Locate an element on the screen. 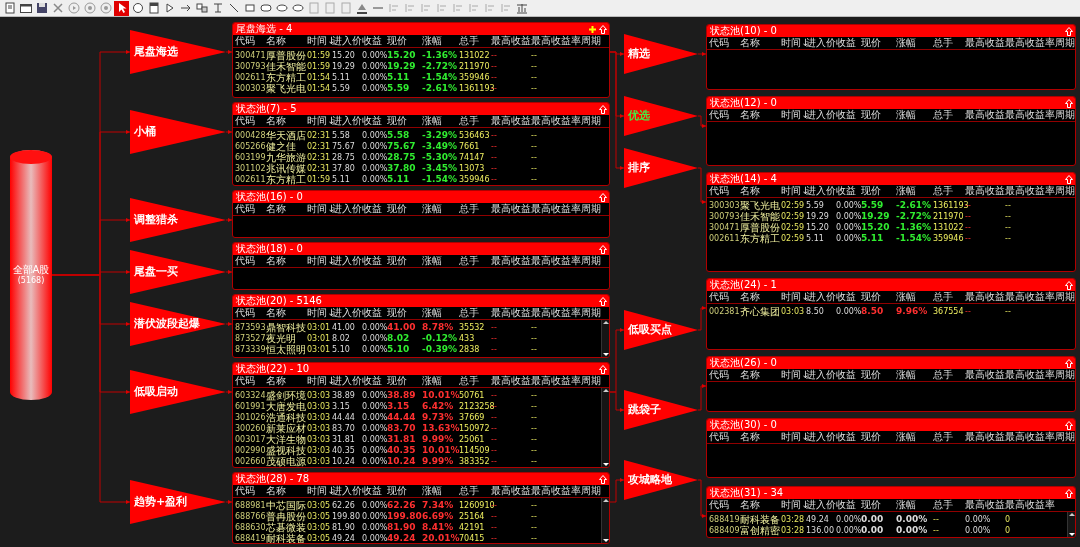  column-header: 最高收益率 is located at coordinates (1040, 505).